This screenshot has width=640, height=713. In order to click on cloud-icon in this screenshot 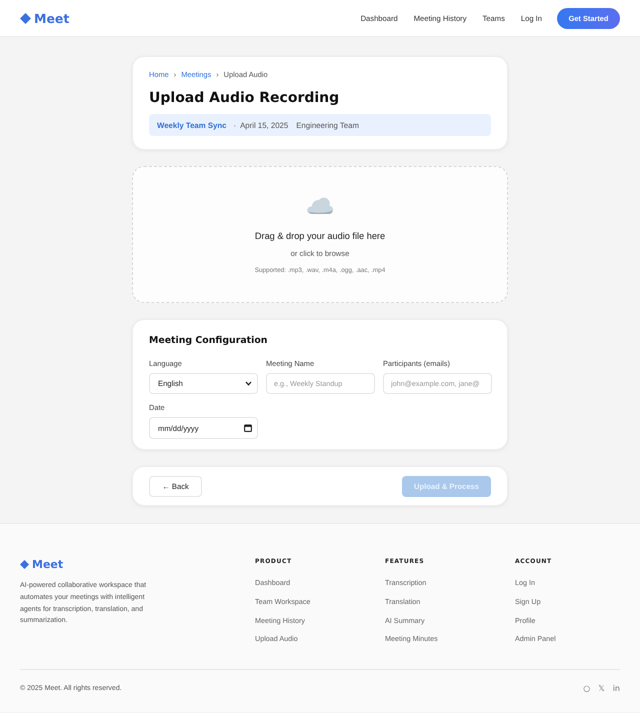, I will do `click(320, 205)`.